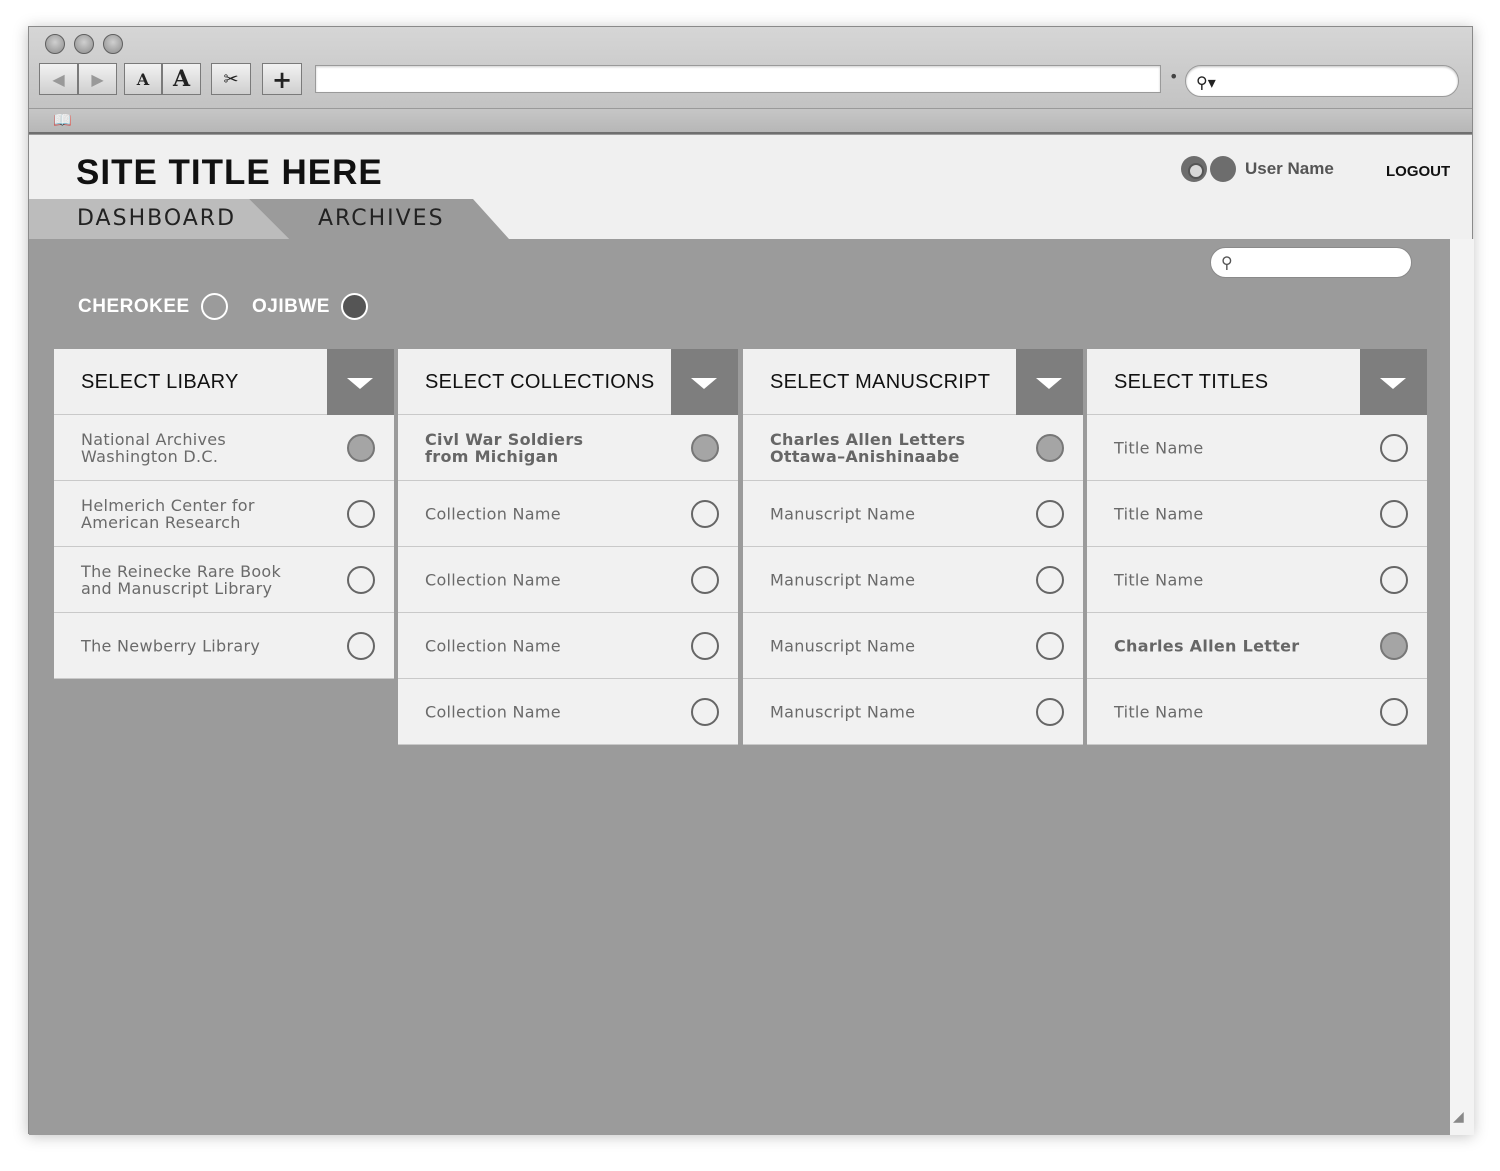  I want to click on scissors-icon: ✂, so click(231, 79).